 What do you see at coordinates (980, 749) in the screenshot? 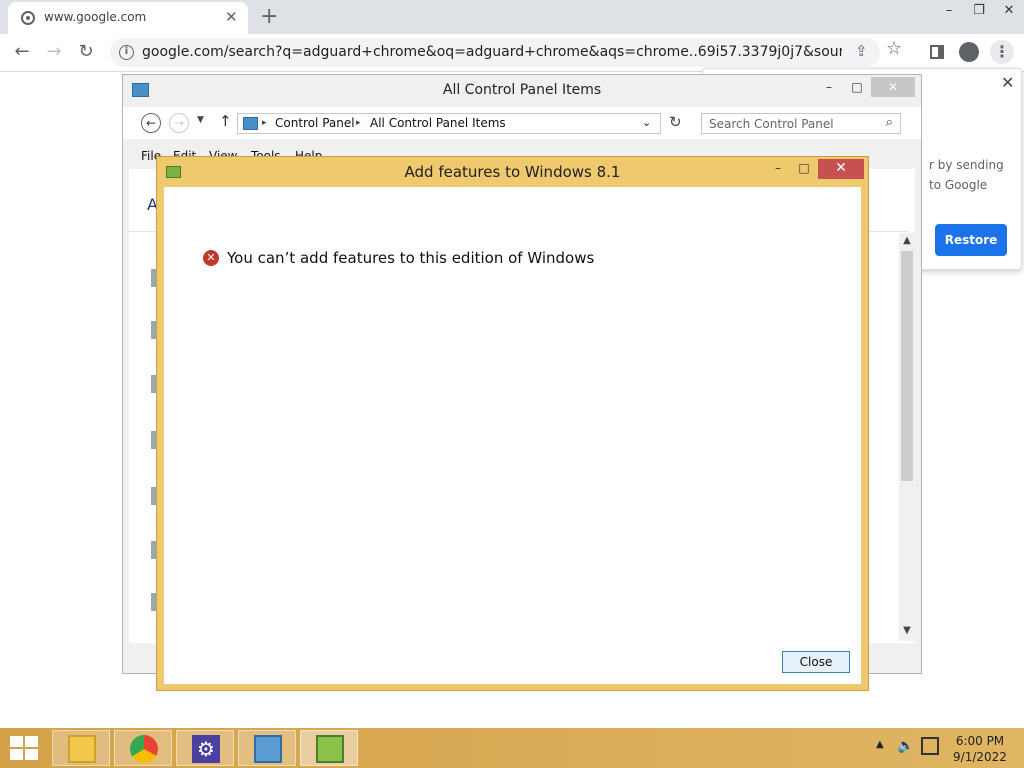
I see `taskbar-clock: 6:00 PM 9/1/2022` at bounding box center [980, 749].